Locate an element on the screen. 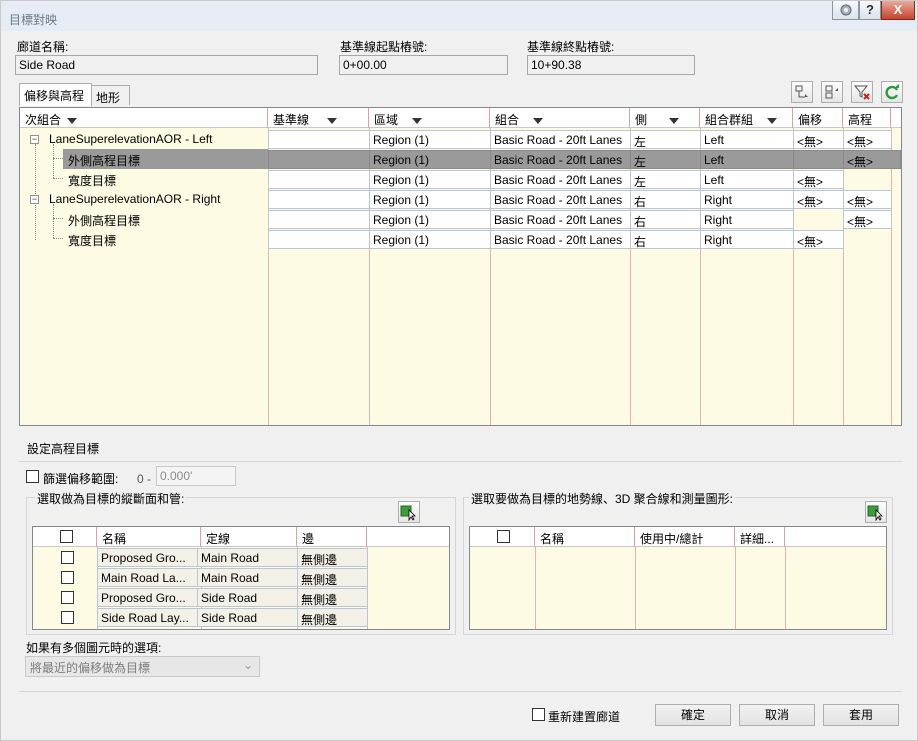 The image size is (918, 741). column-header-side: 邊 is located at coordinates (332, 537).